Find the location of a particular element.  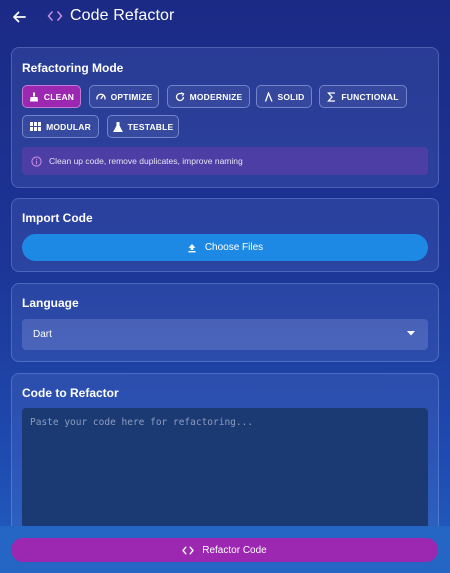

mode-chip-label: SOLID is located at coordinates (291, 96).